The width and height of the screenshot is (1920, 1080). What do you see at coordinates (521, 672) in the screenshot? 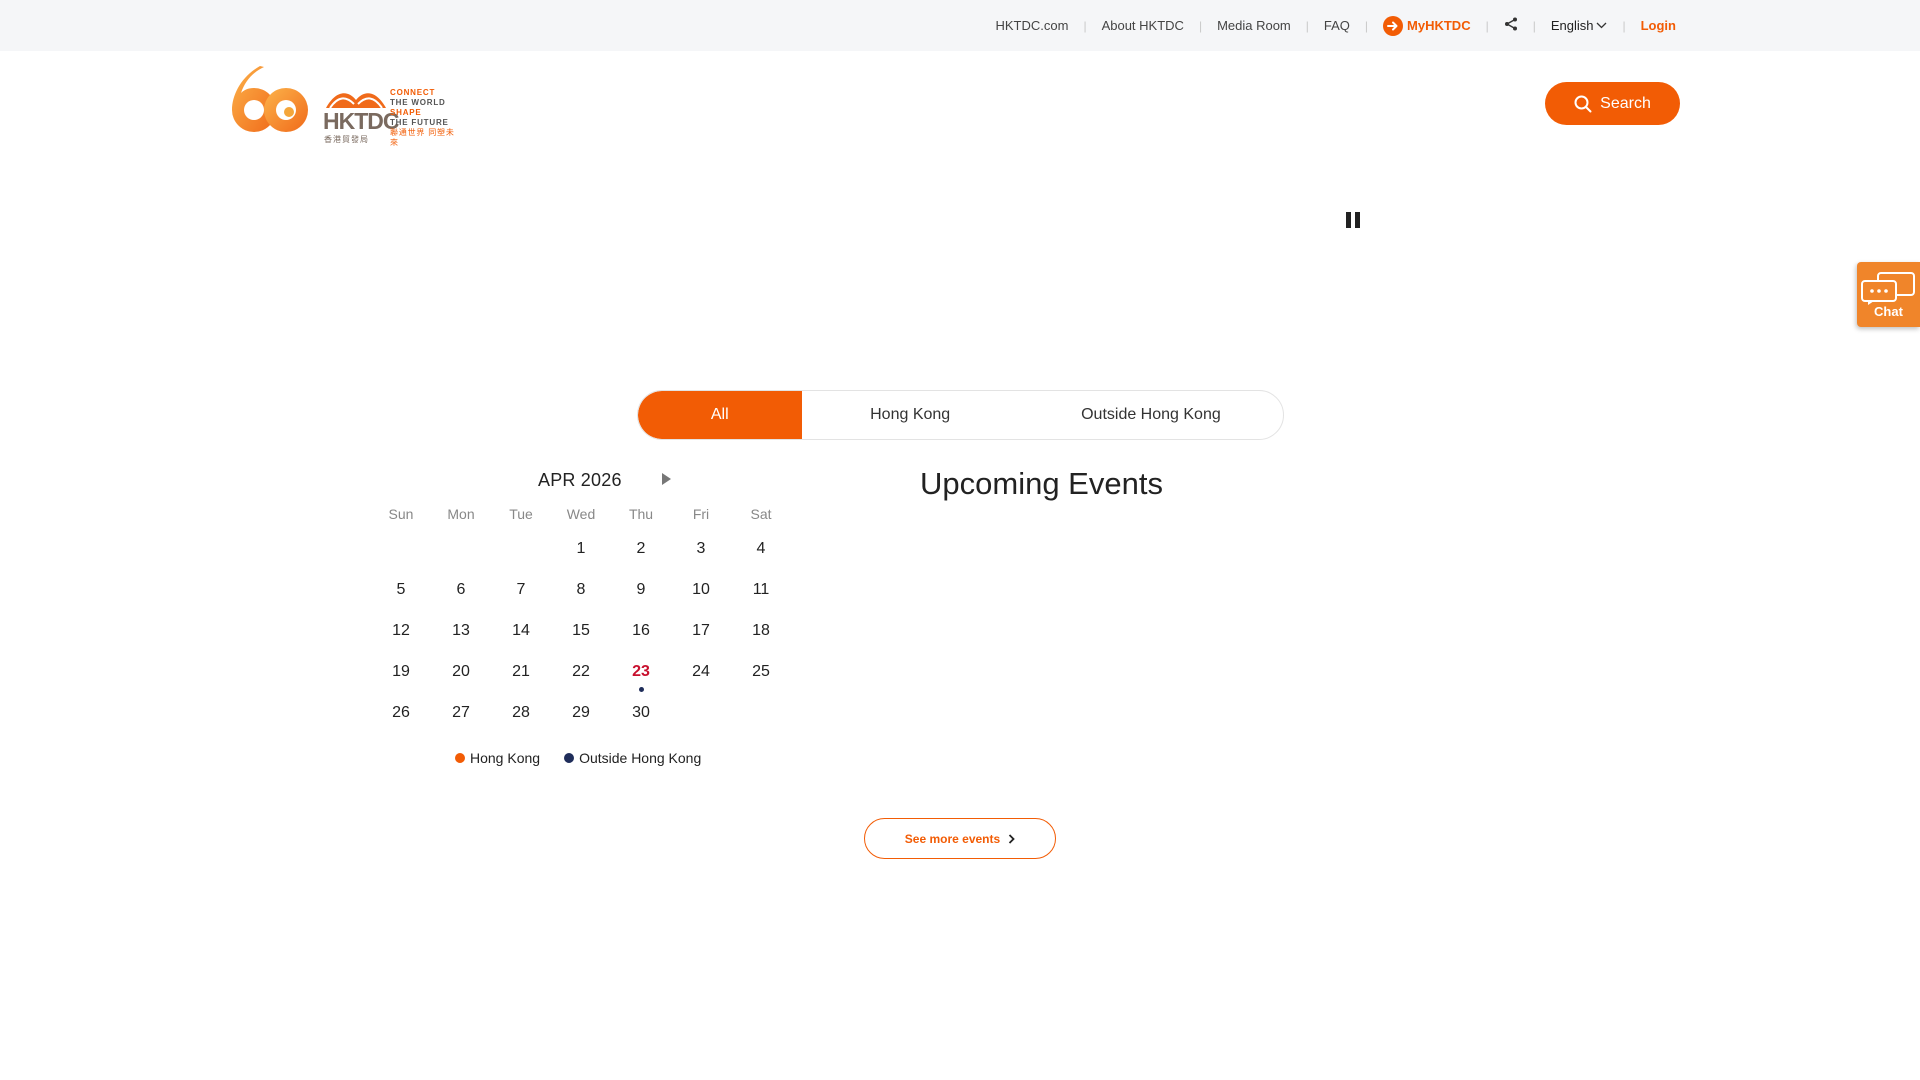
I see `calendar-day: 21` at bounding box center [521, 672].